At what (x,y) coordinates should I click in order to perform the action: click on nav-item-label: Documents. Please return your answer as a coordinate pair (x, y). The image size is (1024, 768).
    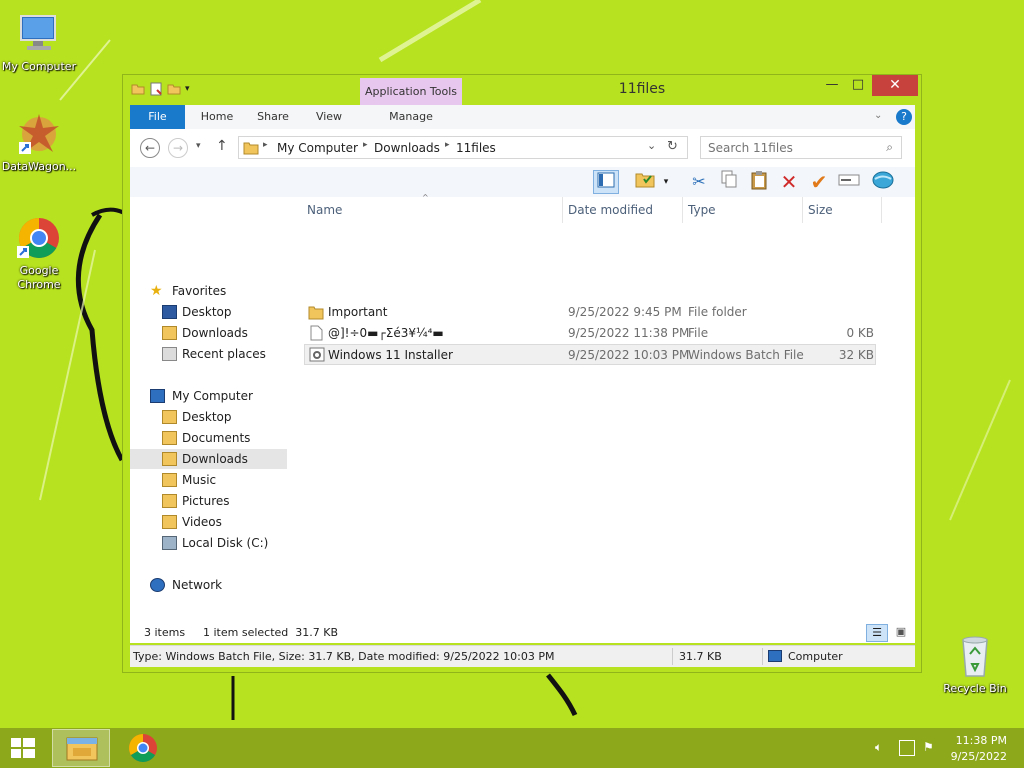
    Looking at the image, I should click on (216, 438).